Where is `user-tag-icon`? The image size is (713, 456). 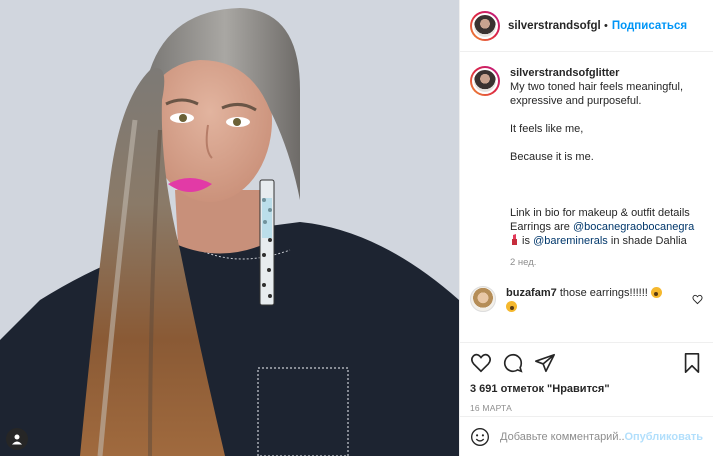 user-tag-icon is located at coordinates (17, 439).